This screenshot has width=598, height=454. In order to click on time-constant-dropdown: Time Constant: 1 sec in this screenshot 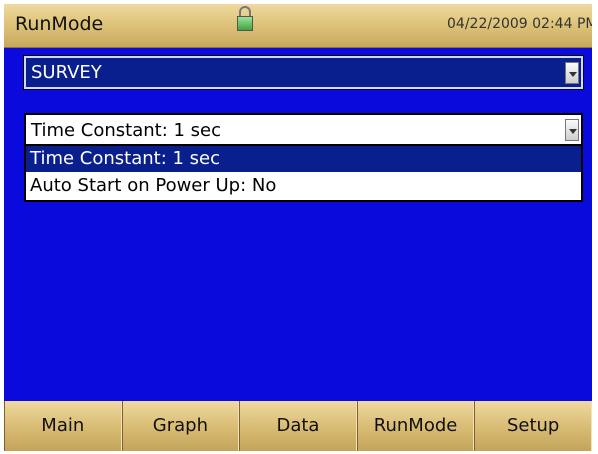, I will do `click(303, 129)`.